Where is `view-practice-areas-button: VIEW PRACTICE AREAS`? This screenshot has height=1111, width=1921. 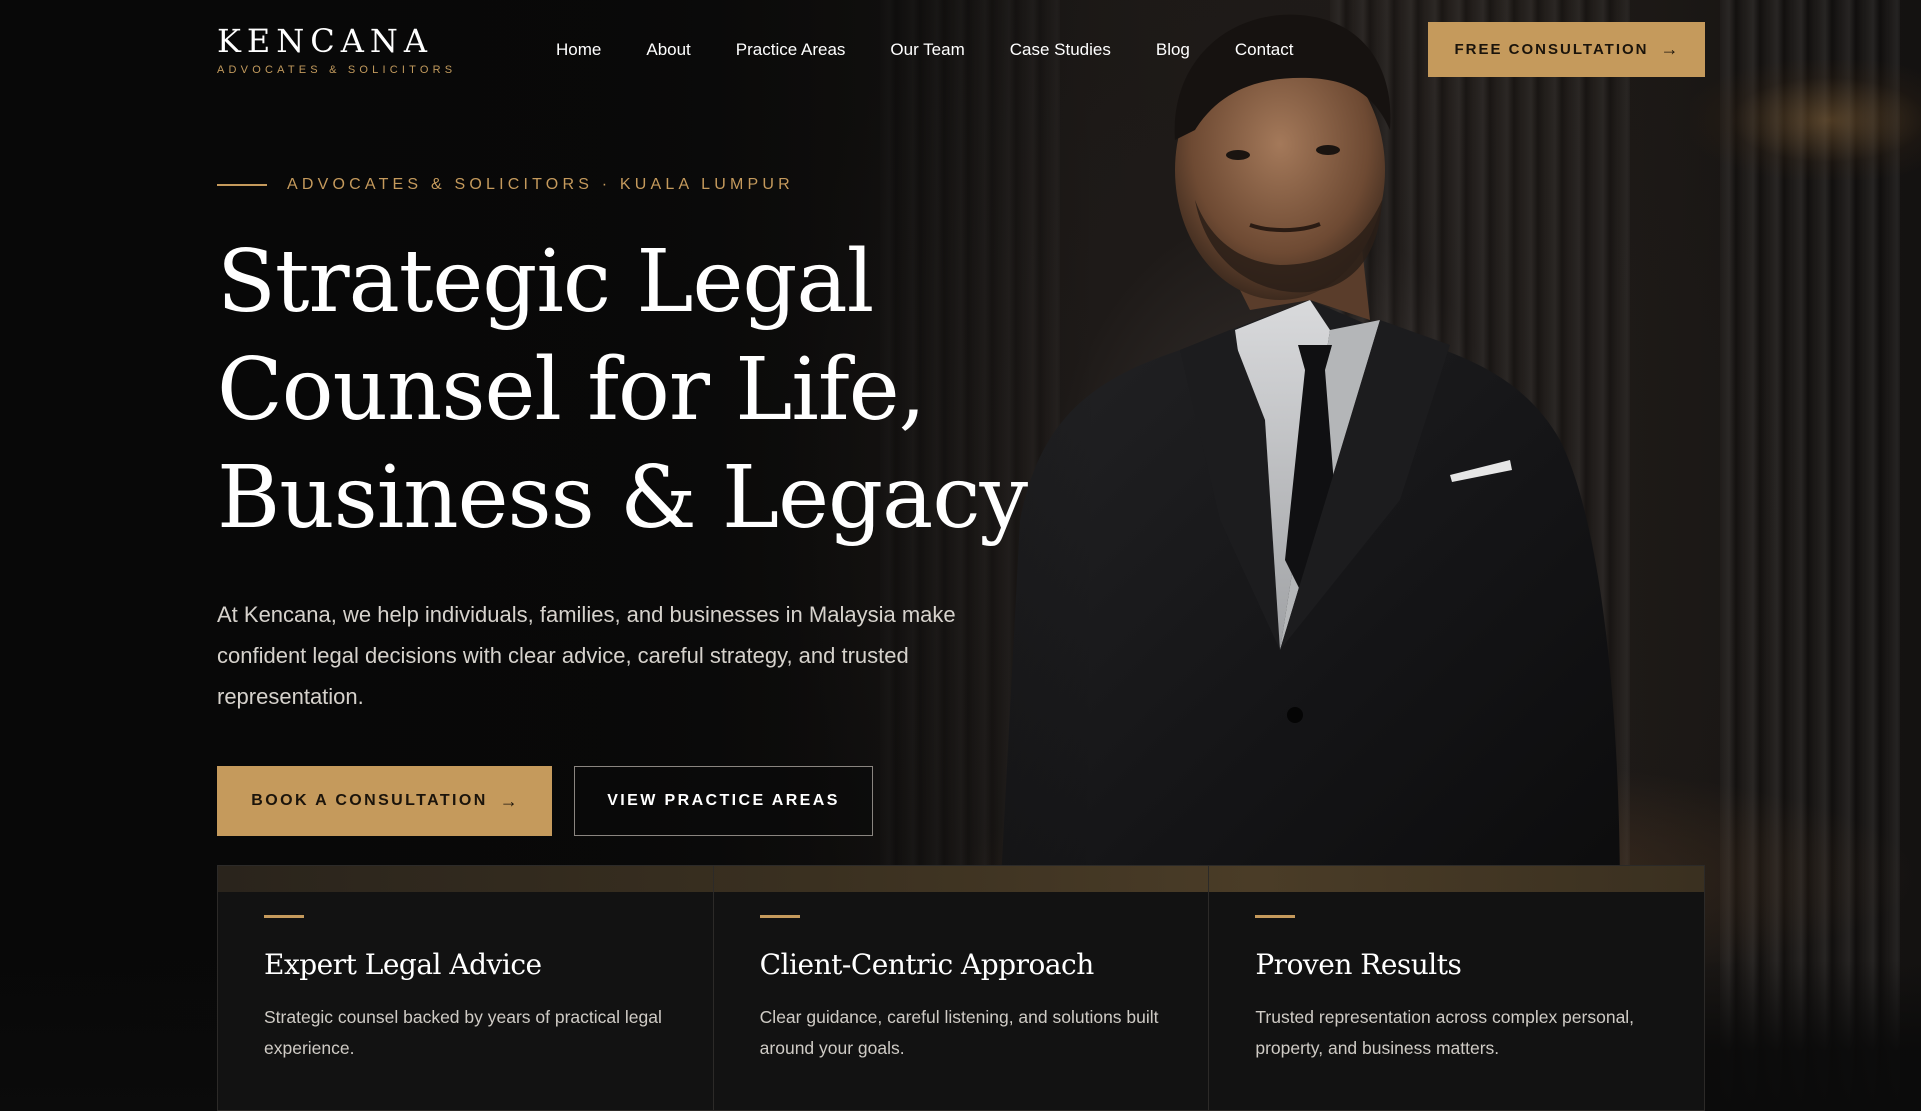 view-practice-areas-button: VIEW PRACTICE AREAS is located at coordinates (723, 801).